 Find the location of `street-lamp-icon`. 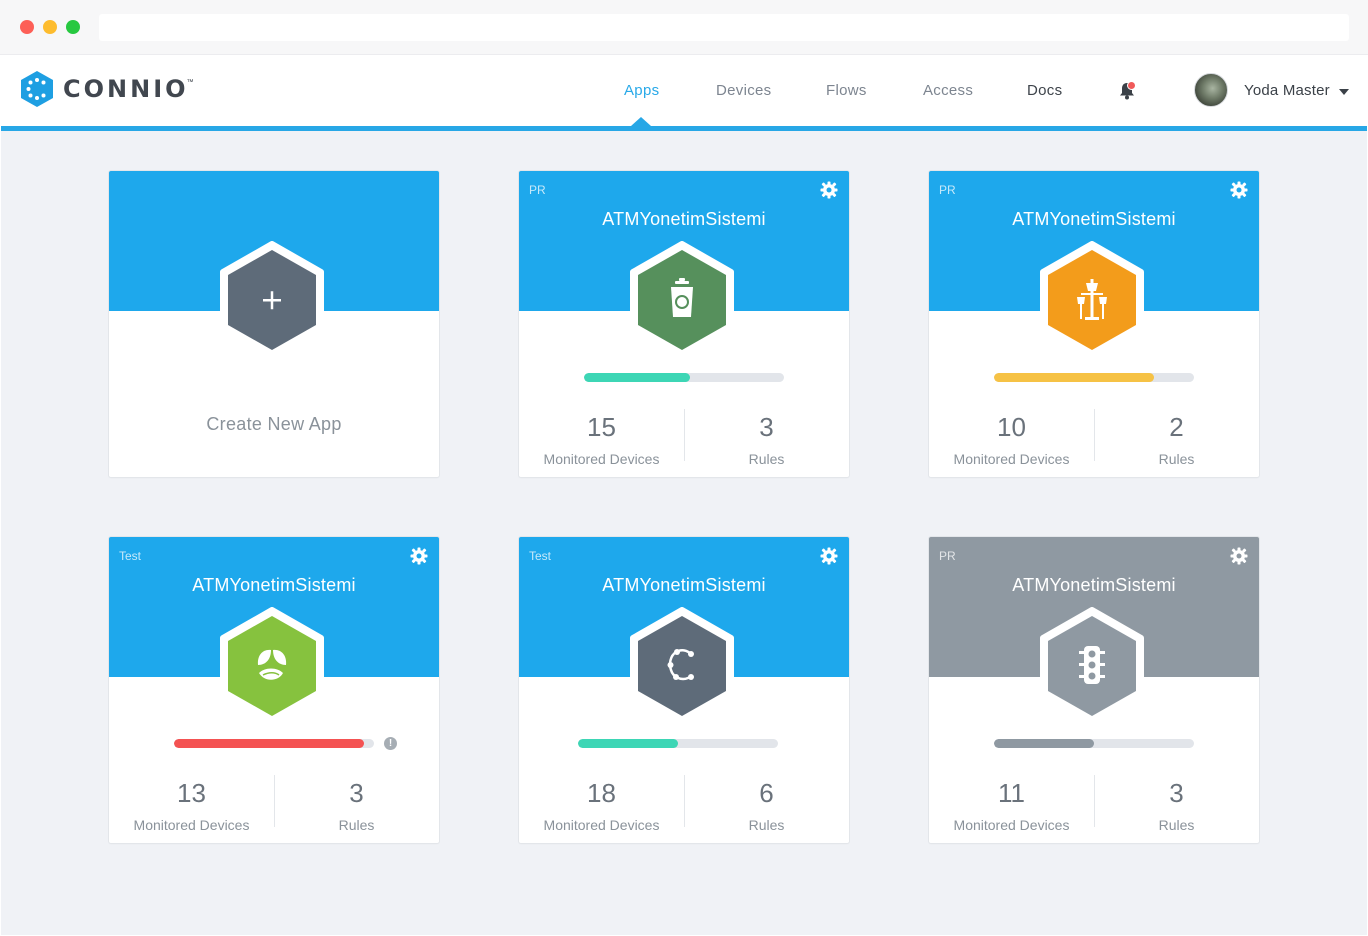

street-lamp-icon is located at coordinates (1092, 299).